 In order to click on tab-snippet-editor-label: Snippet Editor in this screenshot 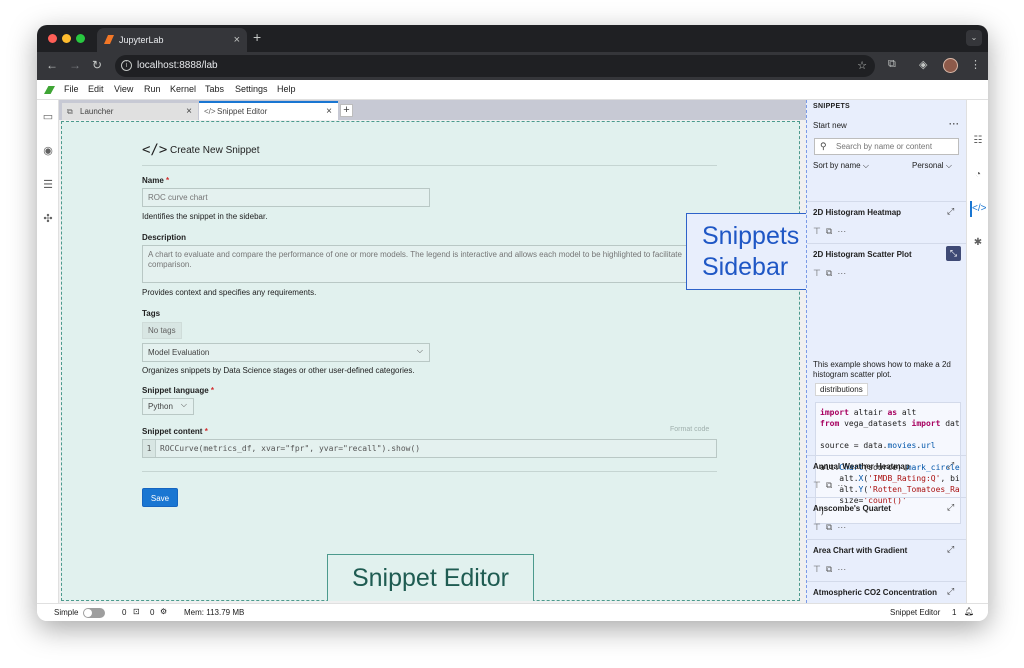, I will do `click(242, 111)`.